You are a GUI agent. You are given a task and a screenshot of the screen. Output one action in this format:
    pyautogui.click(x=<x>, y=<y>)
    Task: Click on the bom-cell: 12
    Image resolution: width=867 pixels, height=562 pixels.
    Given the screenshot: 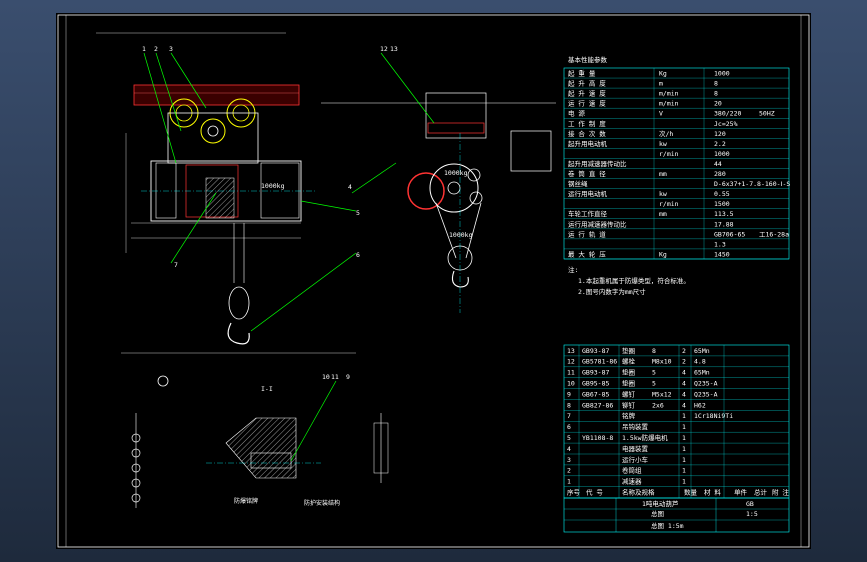 What is the action you would take?
    pyautogui.click(x=571, y=362)
    